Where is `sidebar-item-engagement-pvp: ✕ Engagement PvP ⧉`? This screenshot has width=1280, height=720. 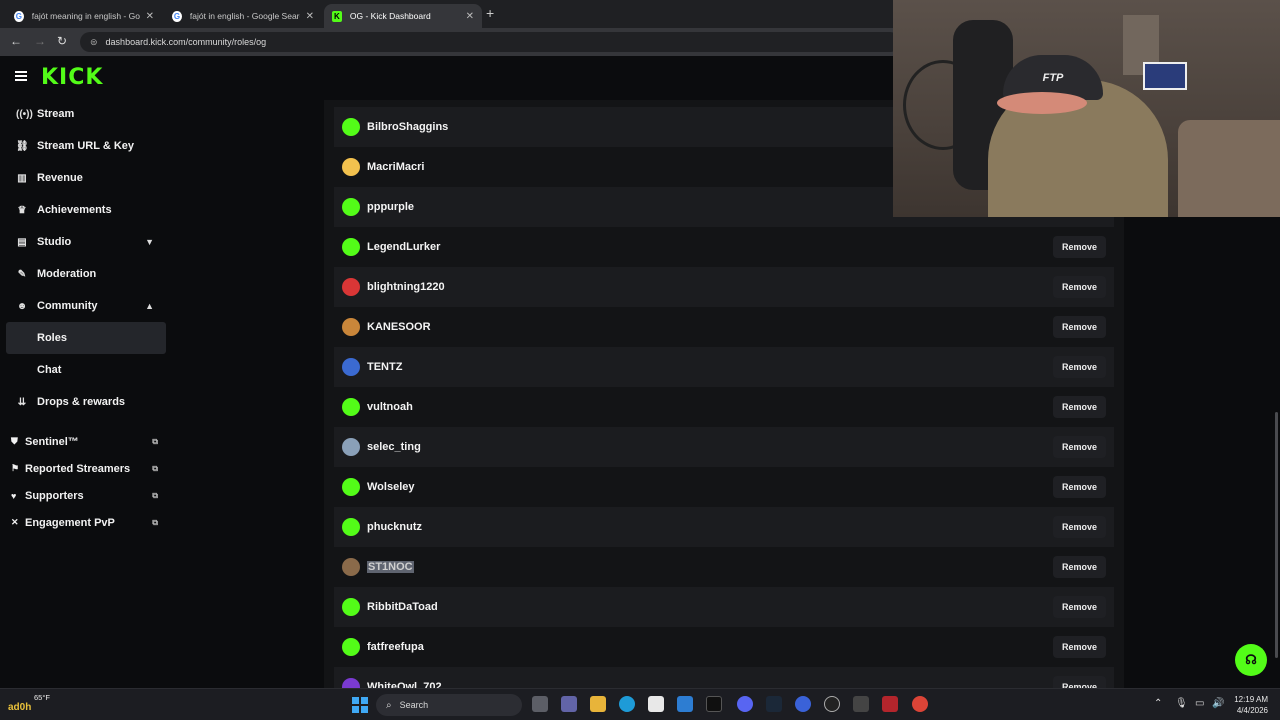
sidebar-item-engagement-pvp: ✕ Engagement PvP ⧉ is located at coordinates (86, 522).